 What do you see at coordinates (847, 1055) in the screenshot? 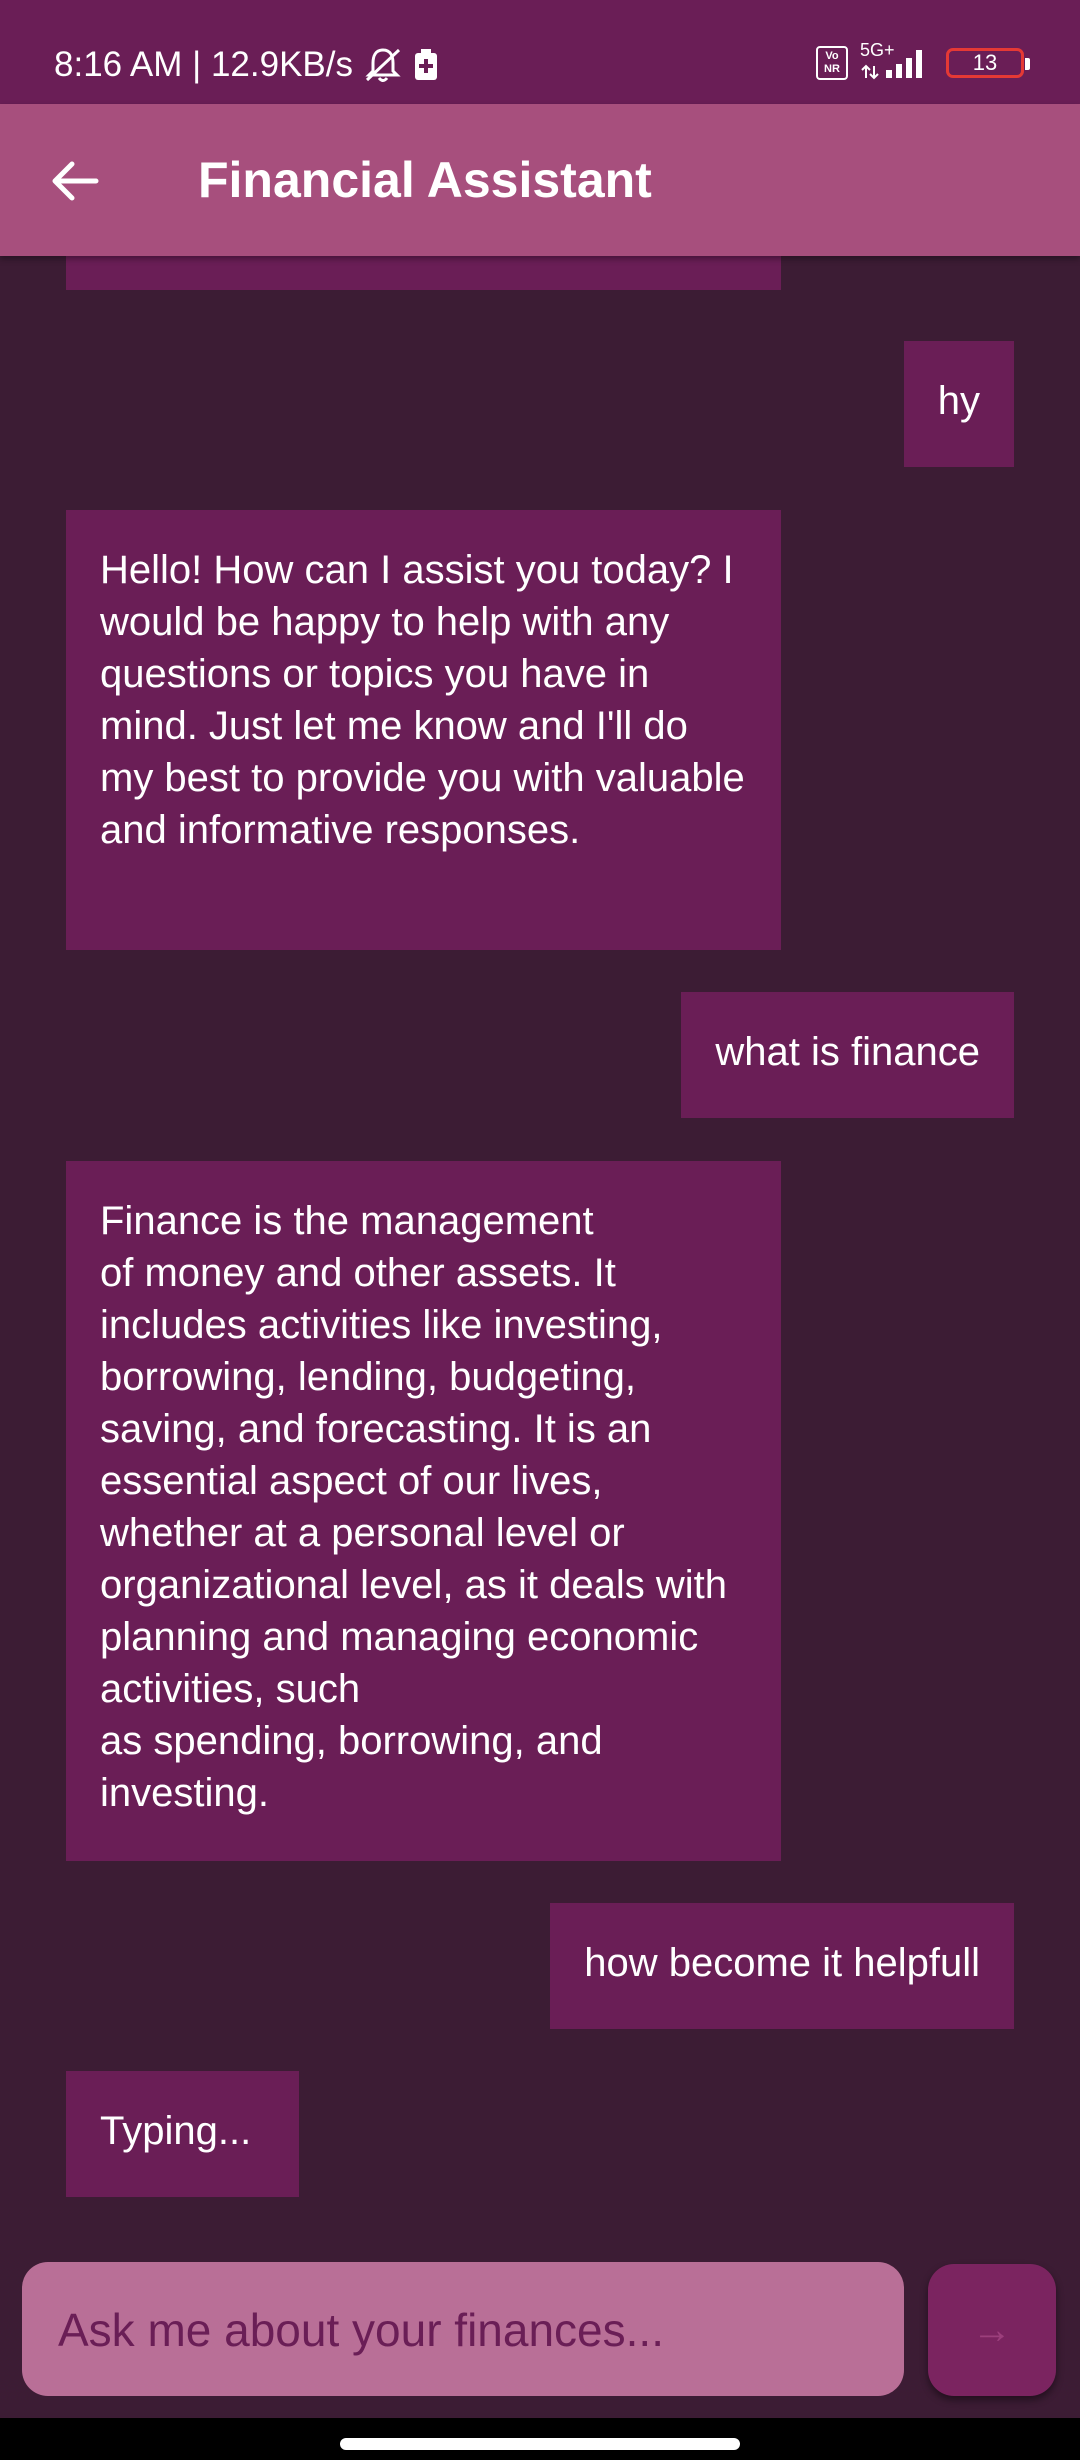
I see `user-message: what is finance` at bounding box center [847, 1055].